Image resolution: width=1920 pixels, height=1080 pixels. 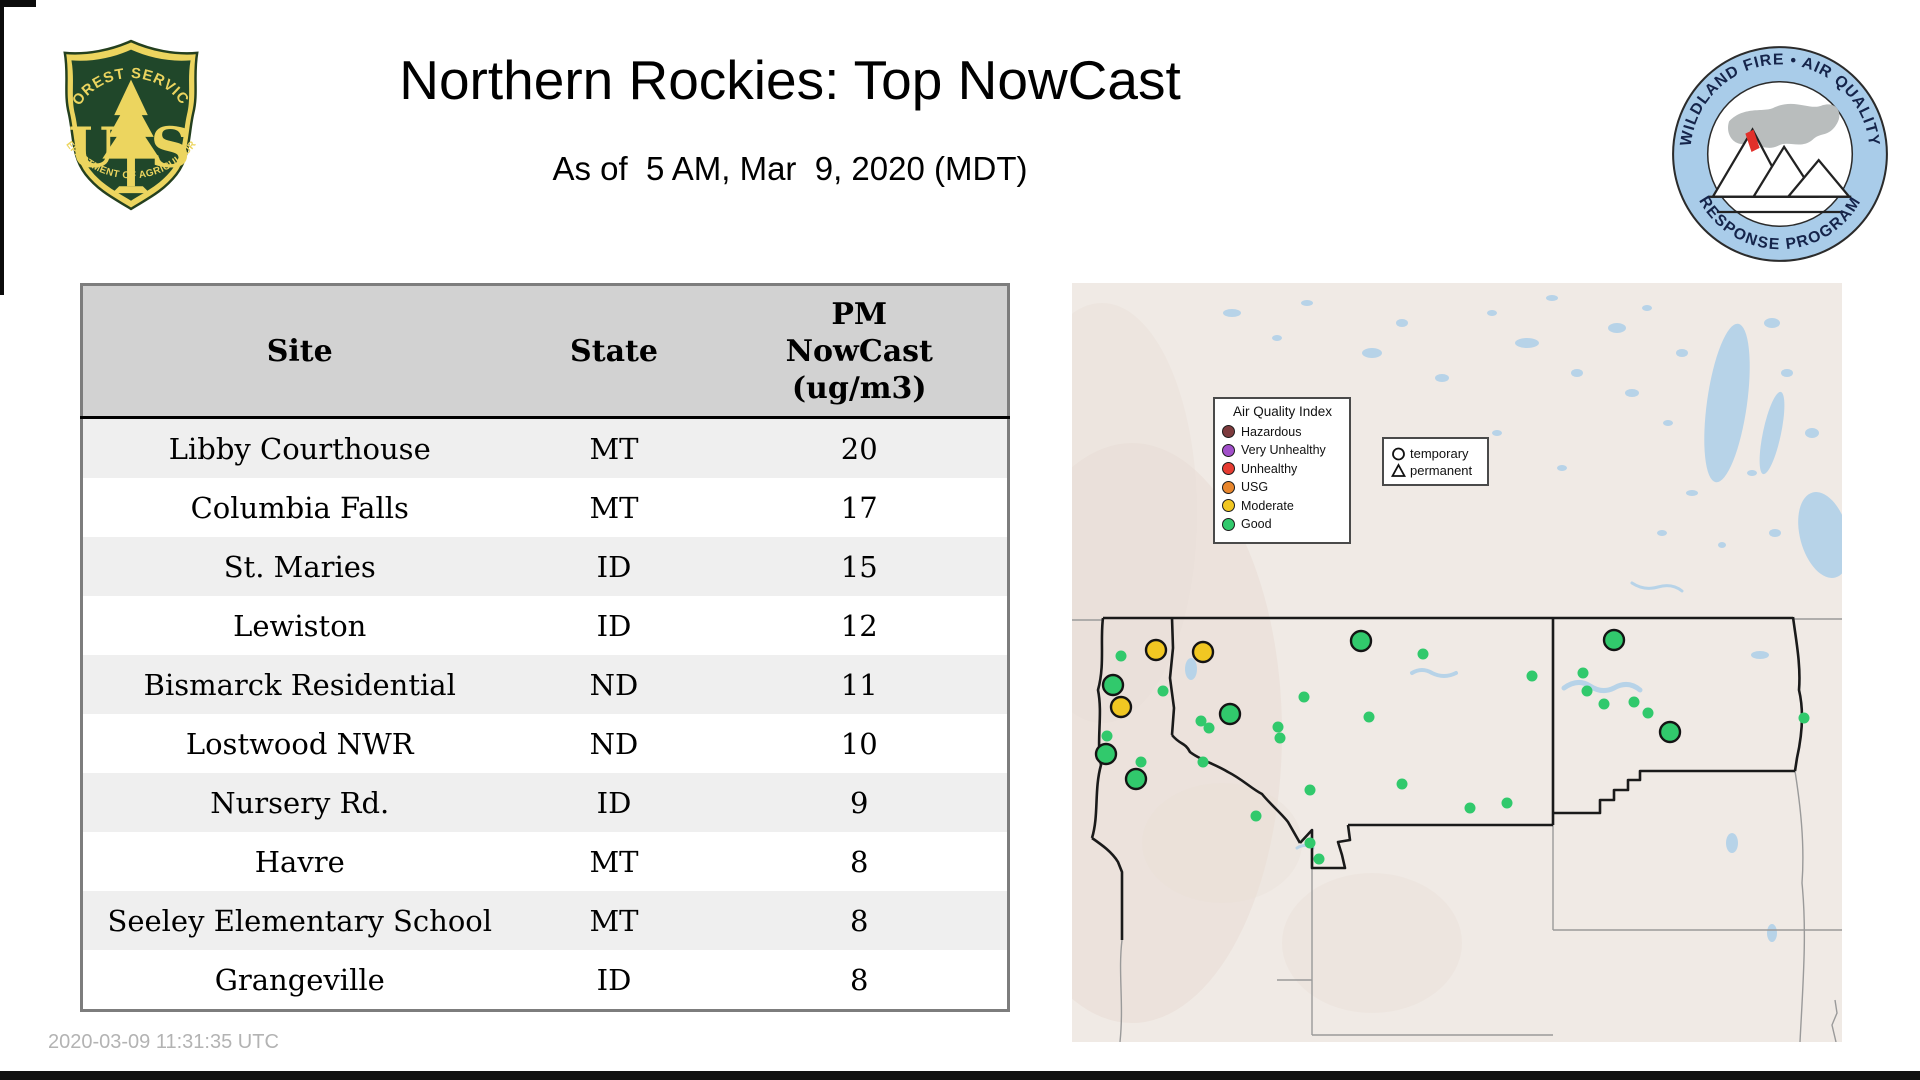 I want to click on aqi-legend-item: Very Unhealthy, so click(x=1282, y=451).